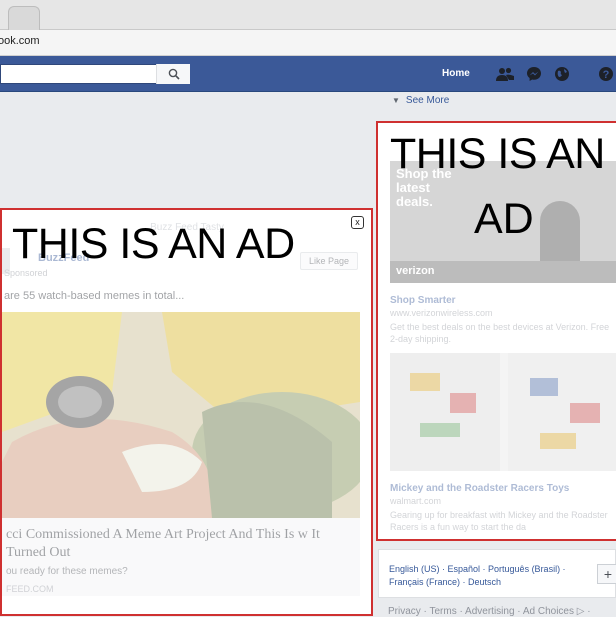  What do you see at coordinates (20, 41) in the screenshot?
I see `address-bar-url: ook.com` at bounding box center [20, 41].